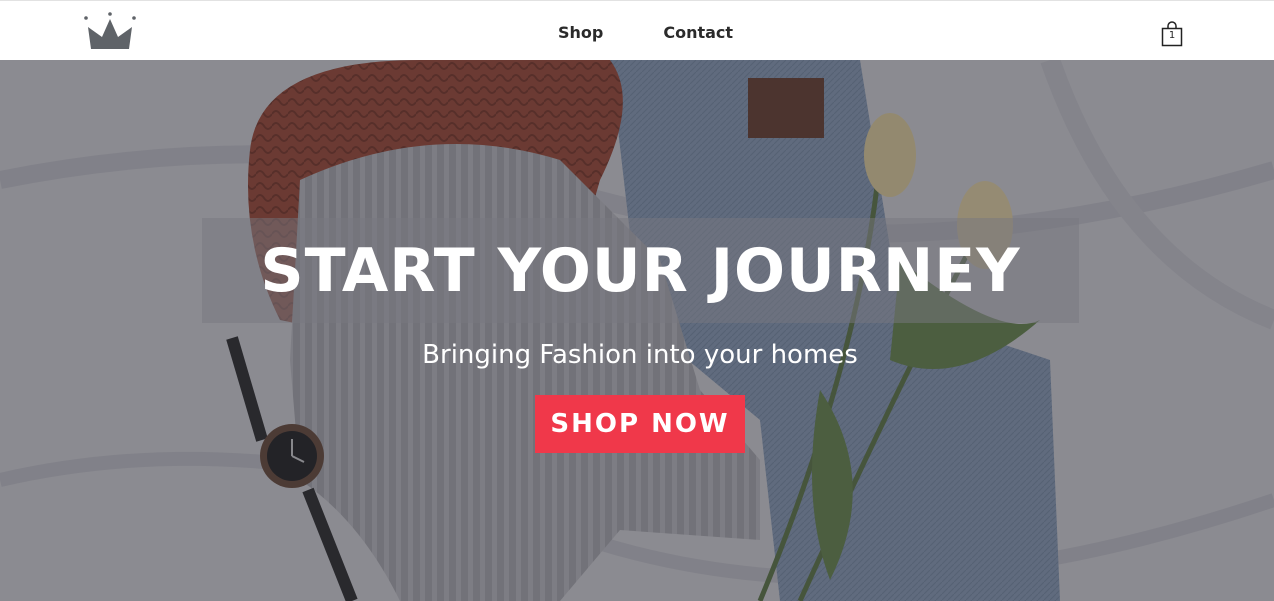 The height and width of the screenshot is (601, 1274). I want to click on shop-now-button: SHOP NOW, so click(640, 424).